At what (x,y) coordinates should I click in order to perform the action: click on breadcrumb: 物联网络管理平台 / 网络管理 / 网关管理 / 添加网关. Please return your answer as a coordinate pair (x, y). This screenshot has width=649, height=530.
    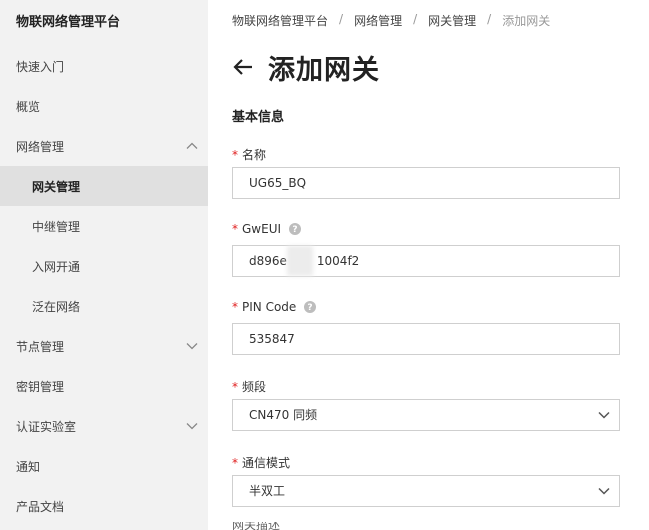
    Looking at the image, I should click on (391, 20).